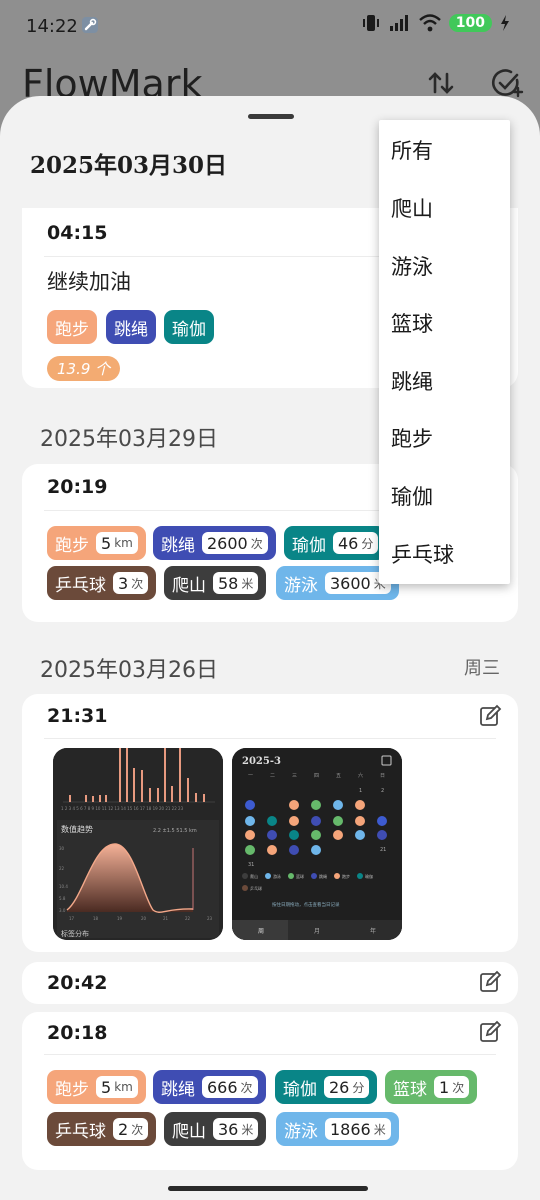 The width and height of the screenshot is (540, 1200). Describe the element at coordinates (335, 543) in the screenshot. I see `tag-yujia: 瑜伽 46 分` at that location.